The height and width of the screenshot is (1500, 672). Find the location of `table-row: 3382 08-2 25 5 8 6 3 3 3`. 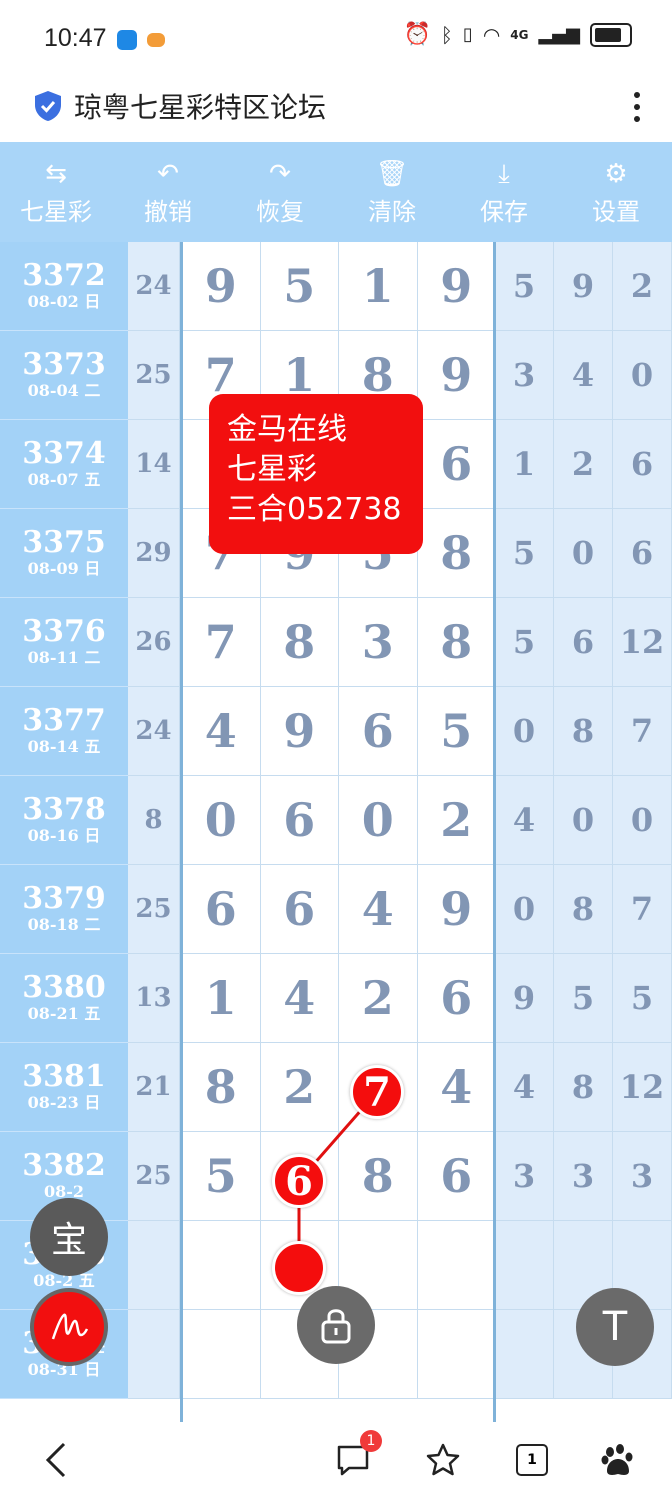

table-row: 3382 08-2 25 5 8 6 3 3 3 is located at coordinates (336, 1176).